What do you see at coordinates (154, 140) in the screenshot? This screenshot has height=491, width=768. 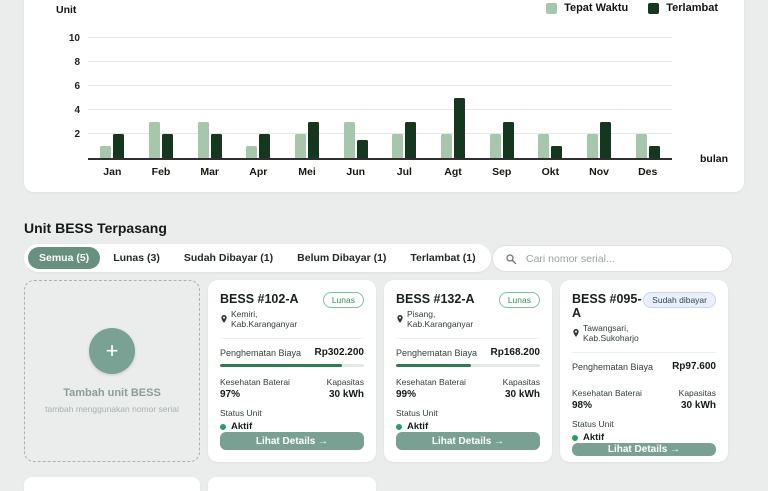 I see `bar-tepat-waktu-Feb` at bounding box center [154, 140].